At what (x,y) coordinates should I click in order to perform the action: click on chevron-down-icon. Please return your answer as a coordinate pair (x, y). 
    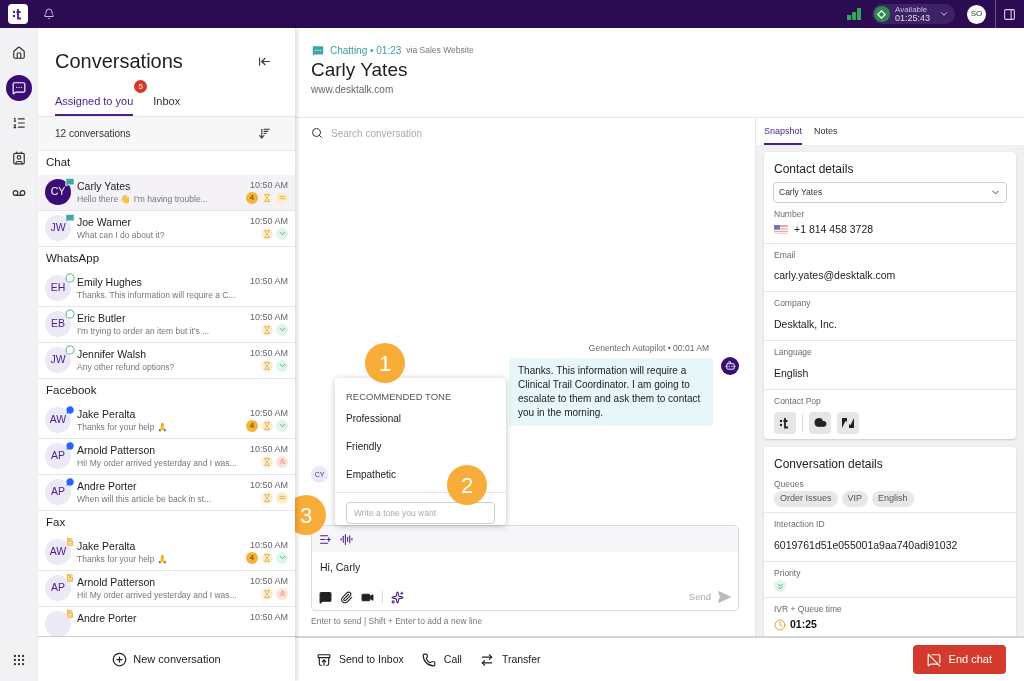
    Looking at the image, I should click on (944, 14).